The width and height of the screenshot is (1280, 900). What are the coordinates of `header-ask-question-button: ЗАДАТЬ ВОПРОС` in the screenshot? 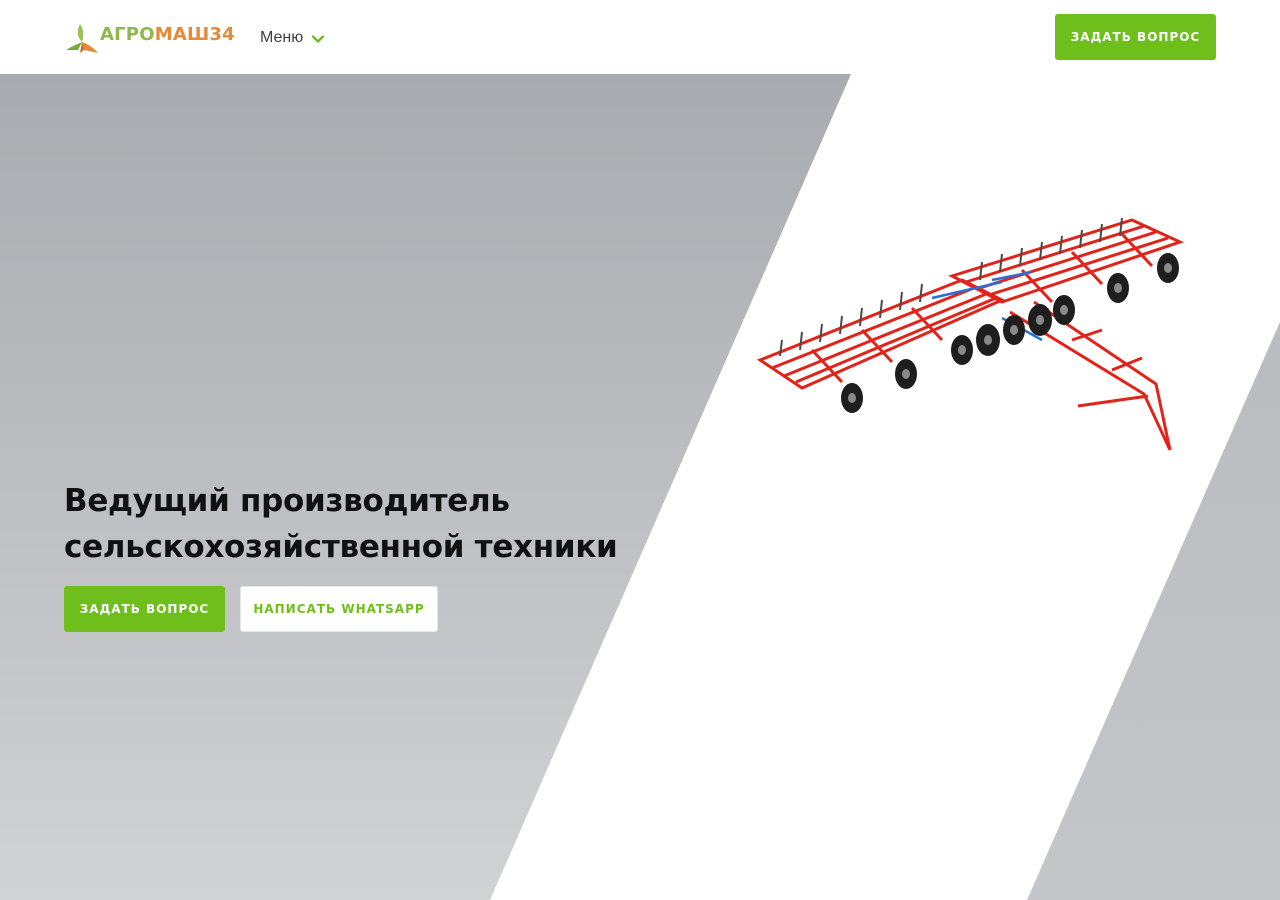 It's located at (1135, 37).